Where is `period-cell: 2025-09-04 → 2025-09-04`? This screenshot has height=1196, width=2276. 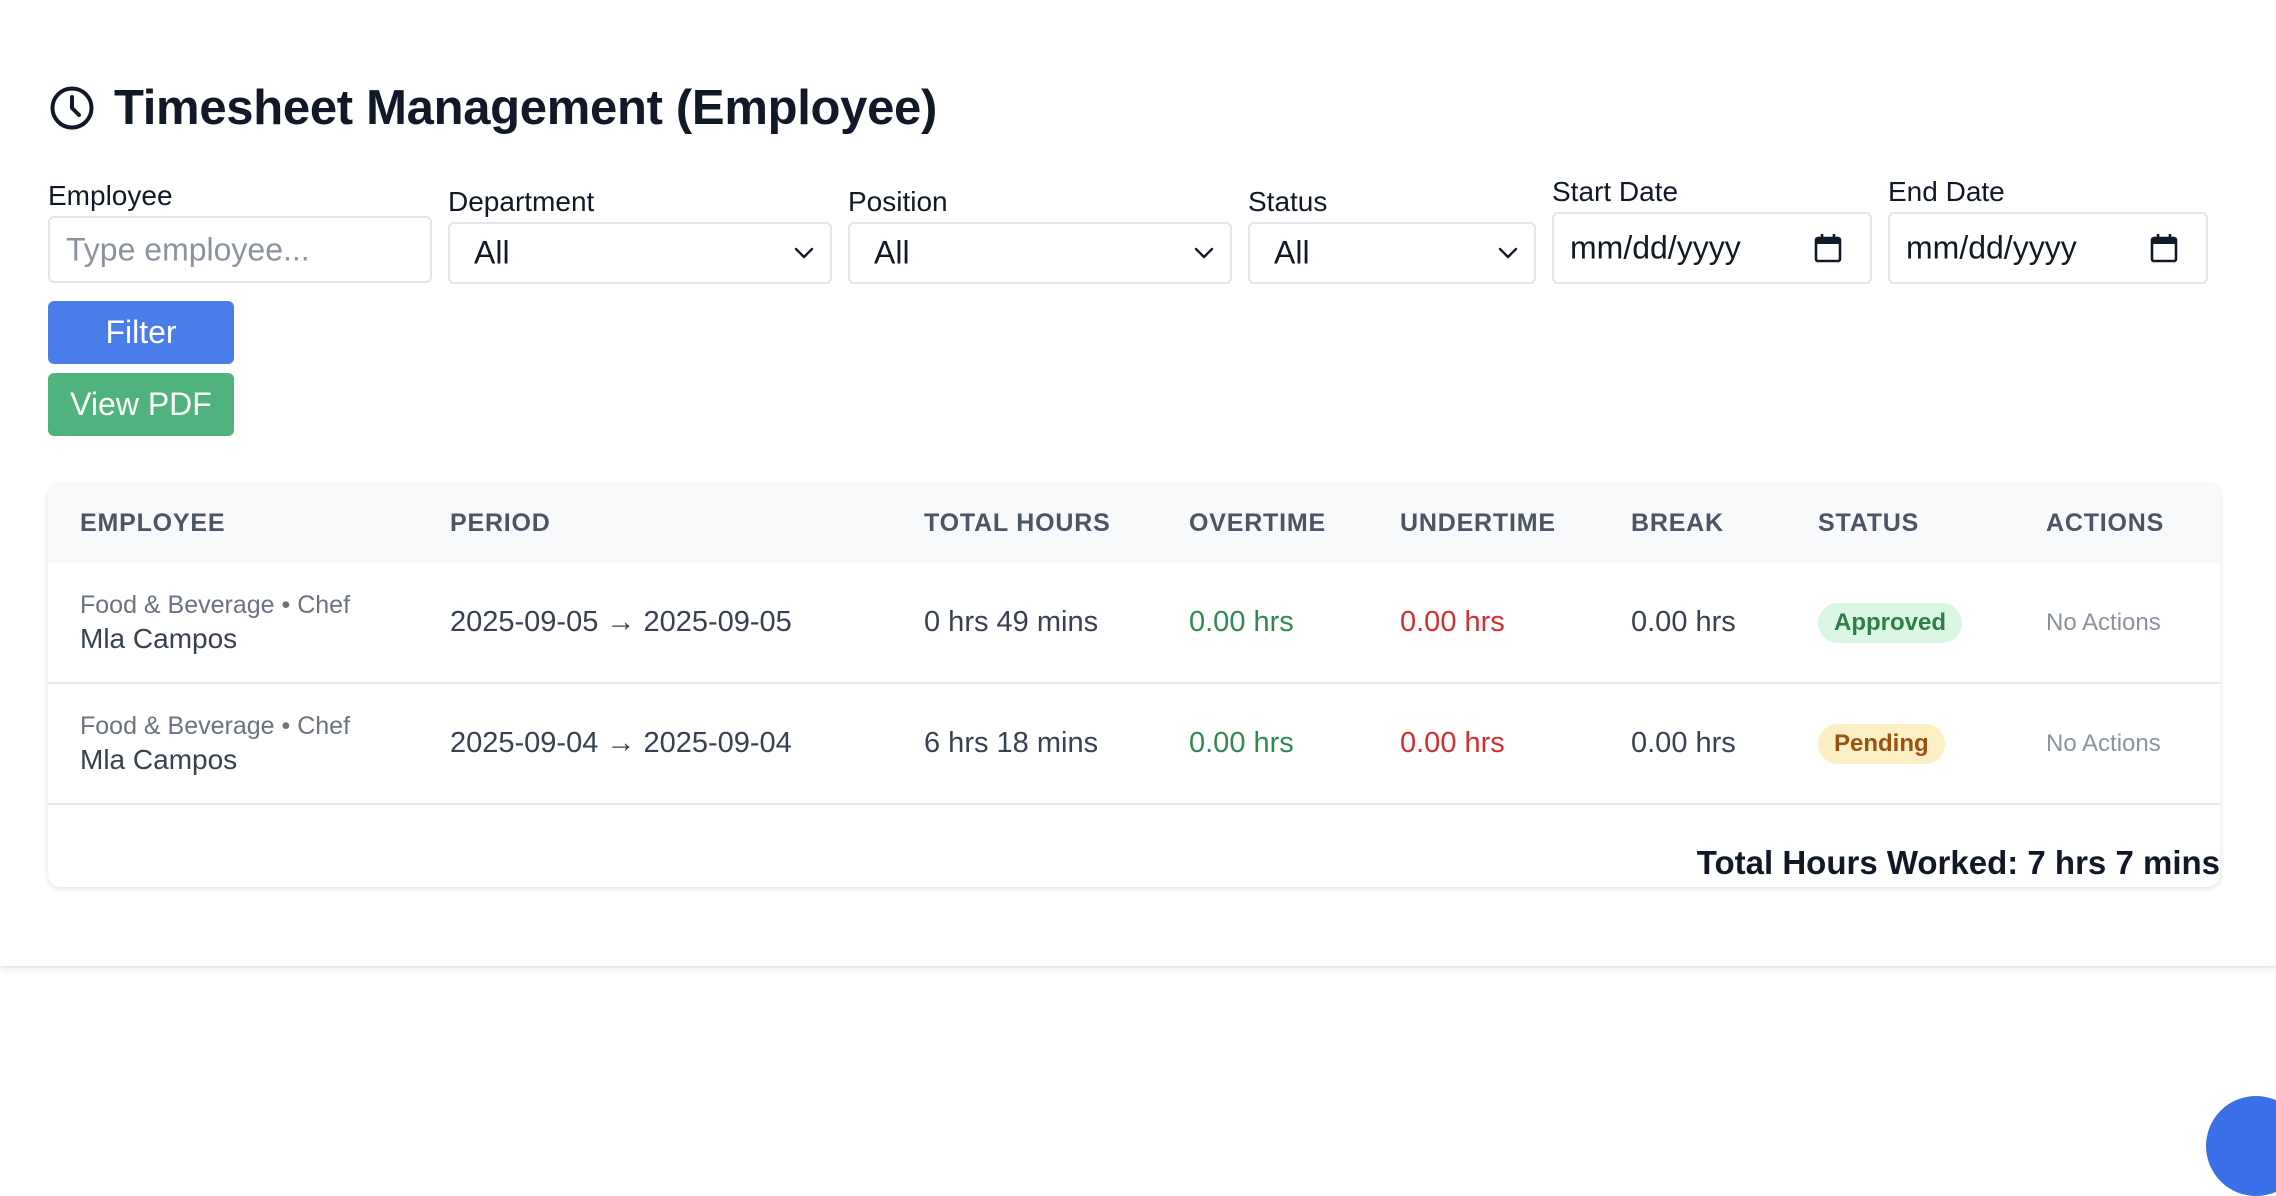
period-cell: 2025-09-04 → 2025-09-04 is located at coordinates (621, 743).